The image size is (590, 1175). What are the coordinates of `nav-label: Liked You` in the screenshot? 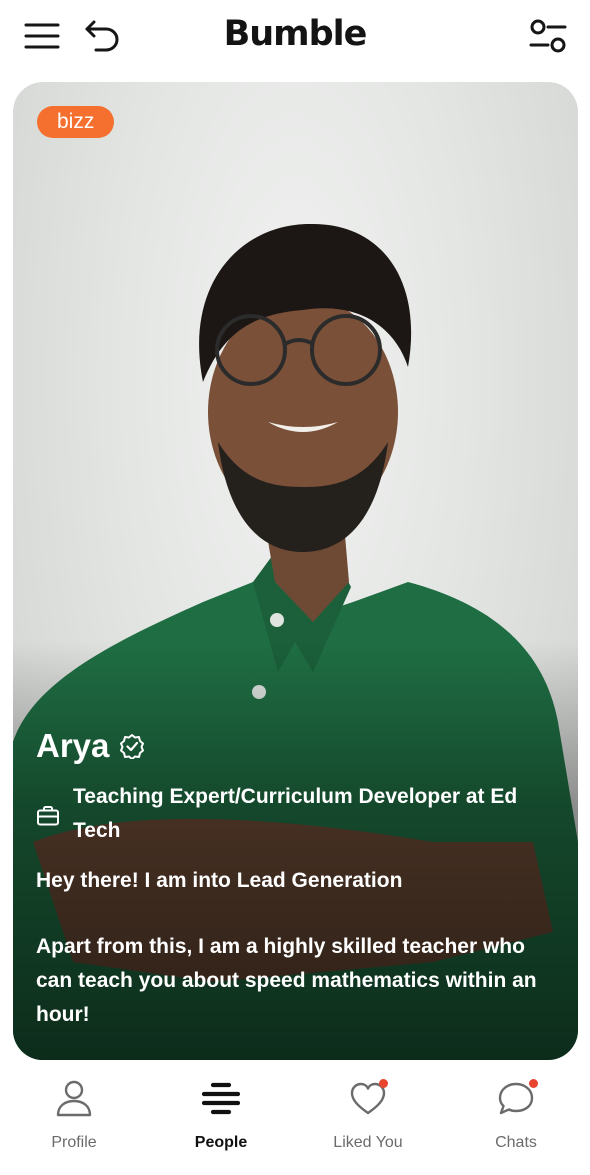 It's located at (368, 1142).